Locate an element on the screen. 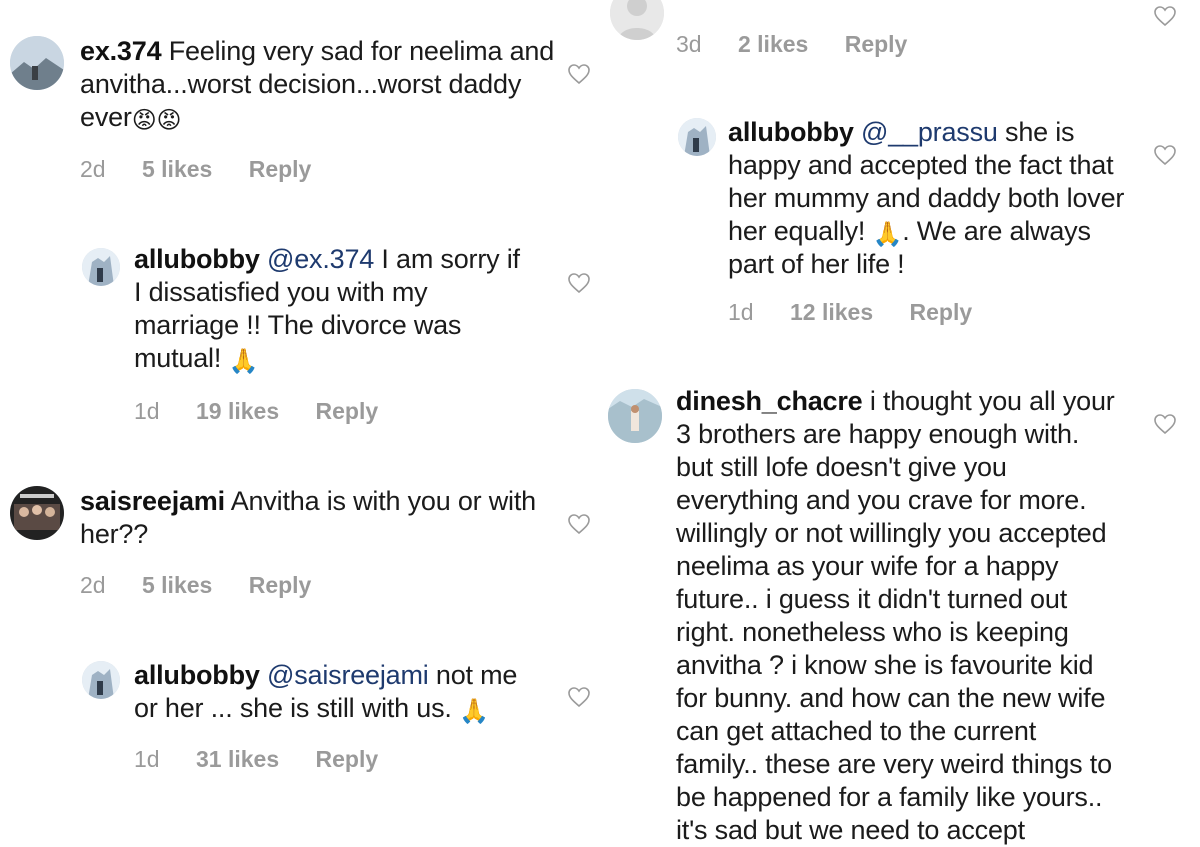 The image size is (1200, 847). comment-username: dinesh_chacre is located at coordinates (769, 401).